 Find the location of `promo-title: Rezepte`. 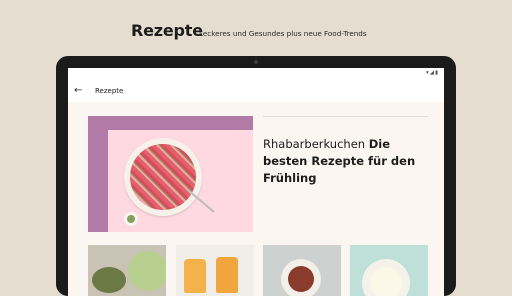

promo-title: Rezepte is located at coordinates (167, 30).